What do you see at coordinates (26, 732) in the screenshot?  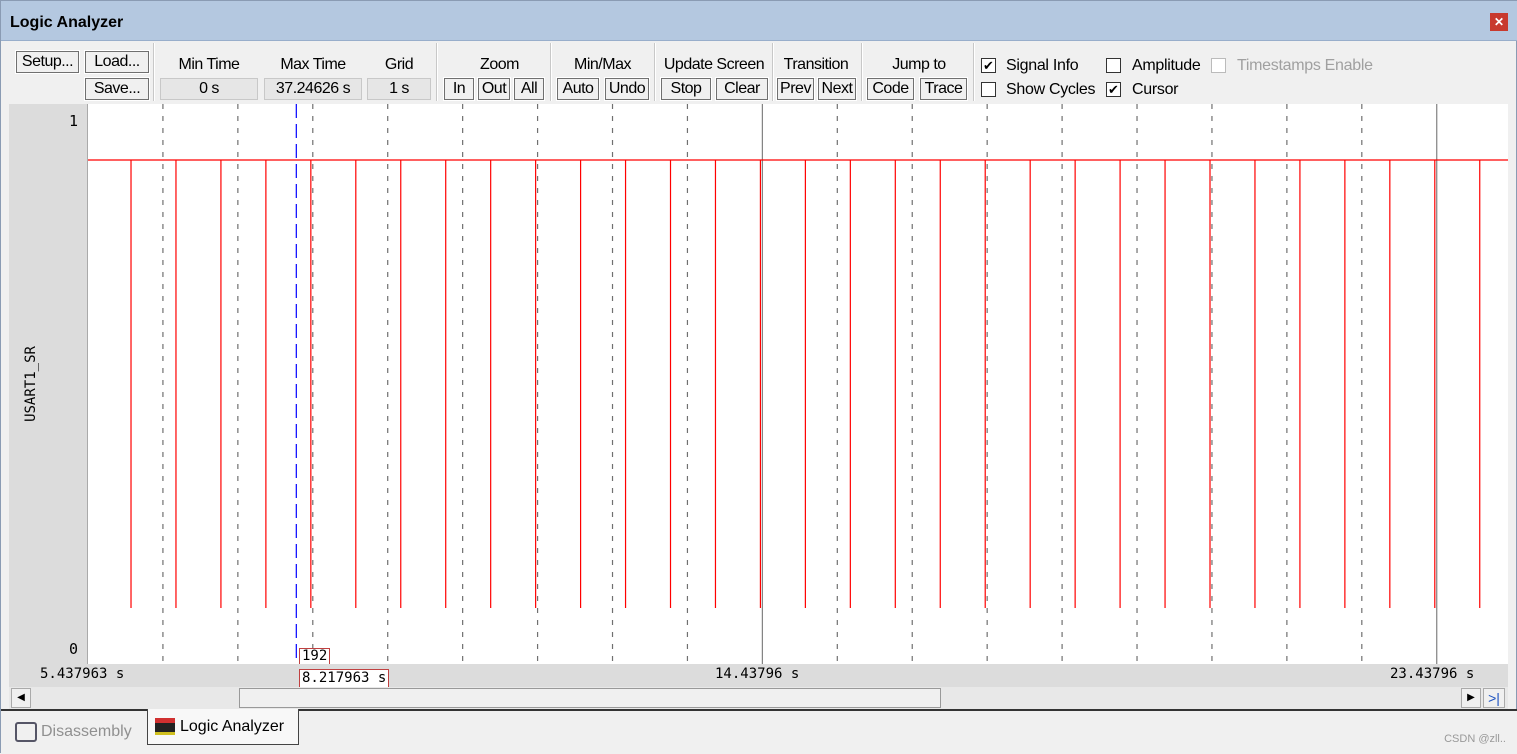 I see `disassembly-icon` at bounding box center [26, 732].